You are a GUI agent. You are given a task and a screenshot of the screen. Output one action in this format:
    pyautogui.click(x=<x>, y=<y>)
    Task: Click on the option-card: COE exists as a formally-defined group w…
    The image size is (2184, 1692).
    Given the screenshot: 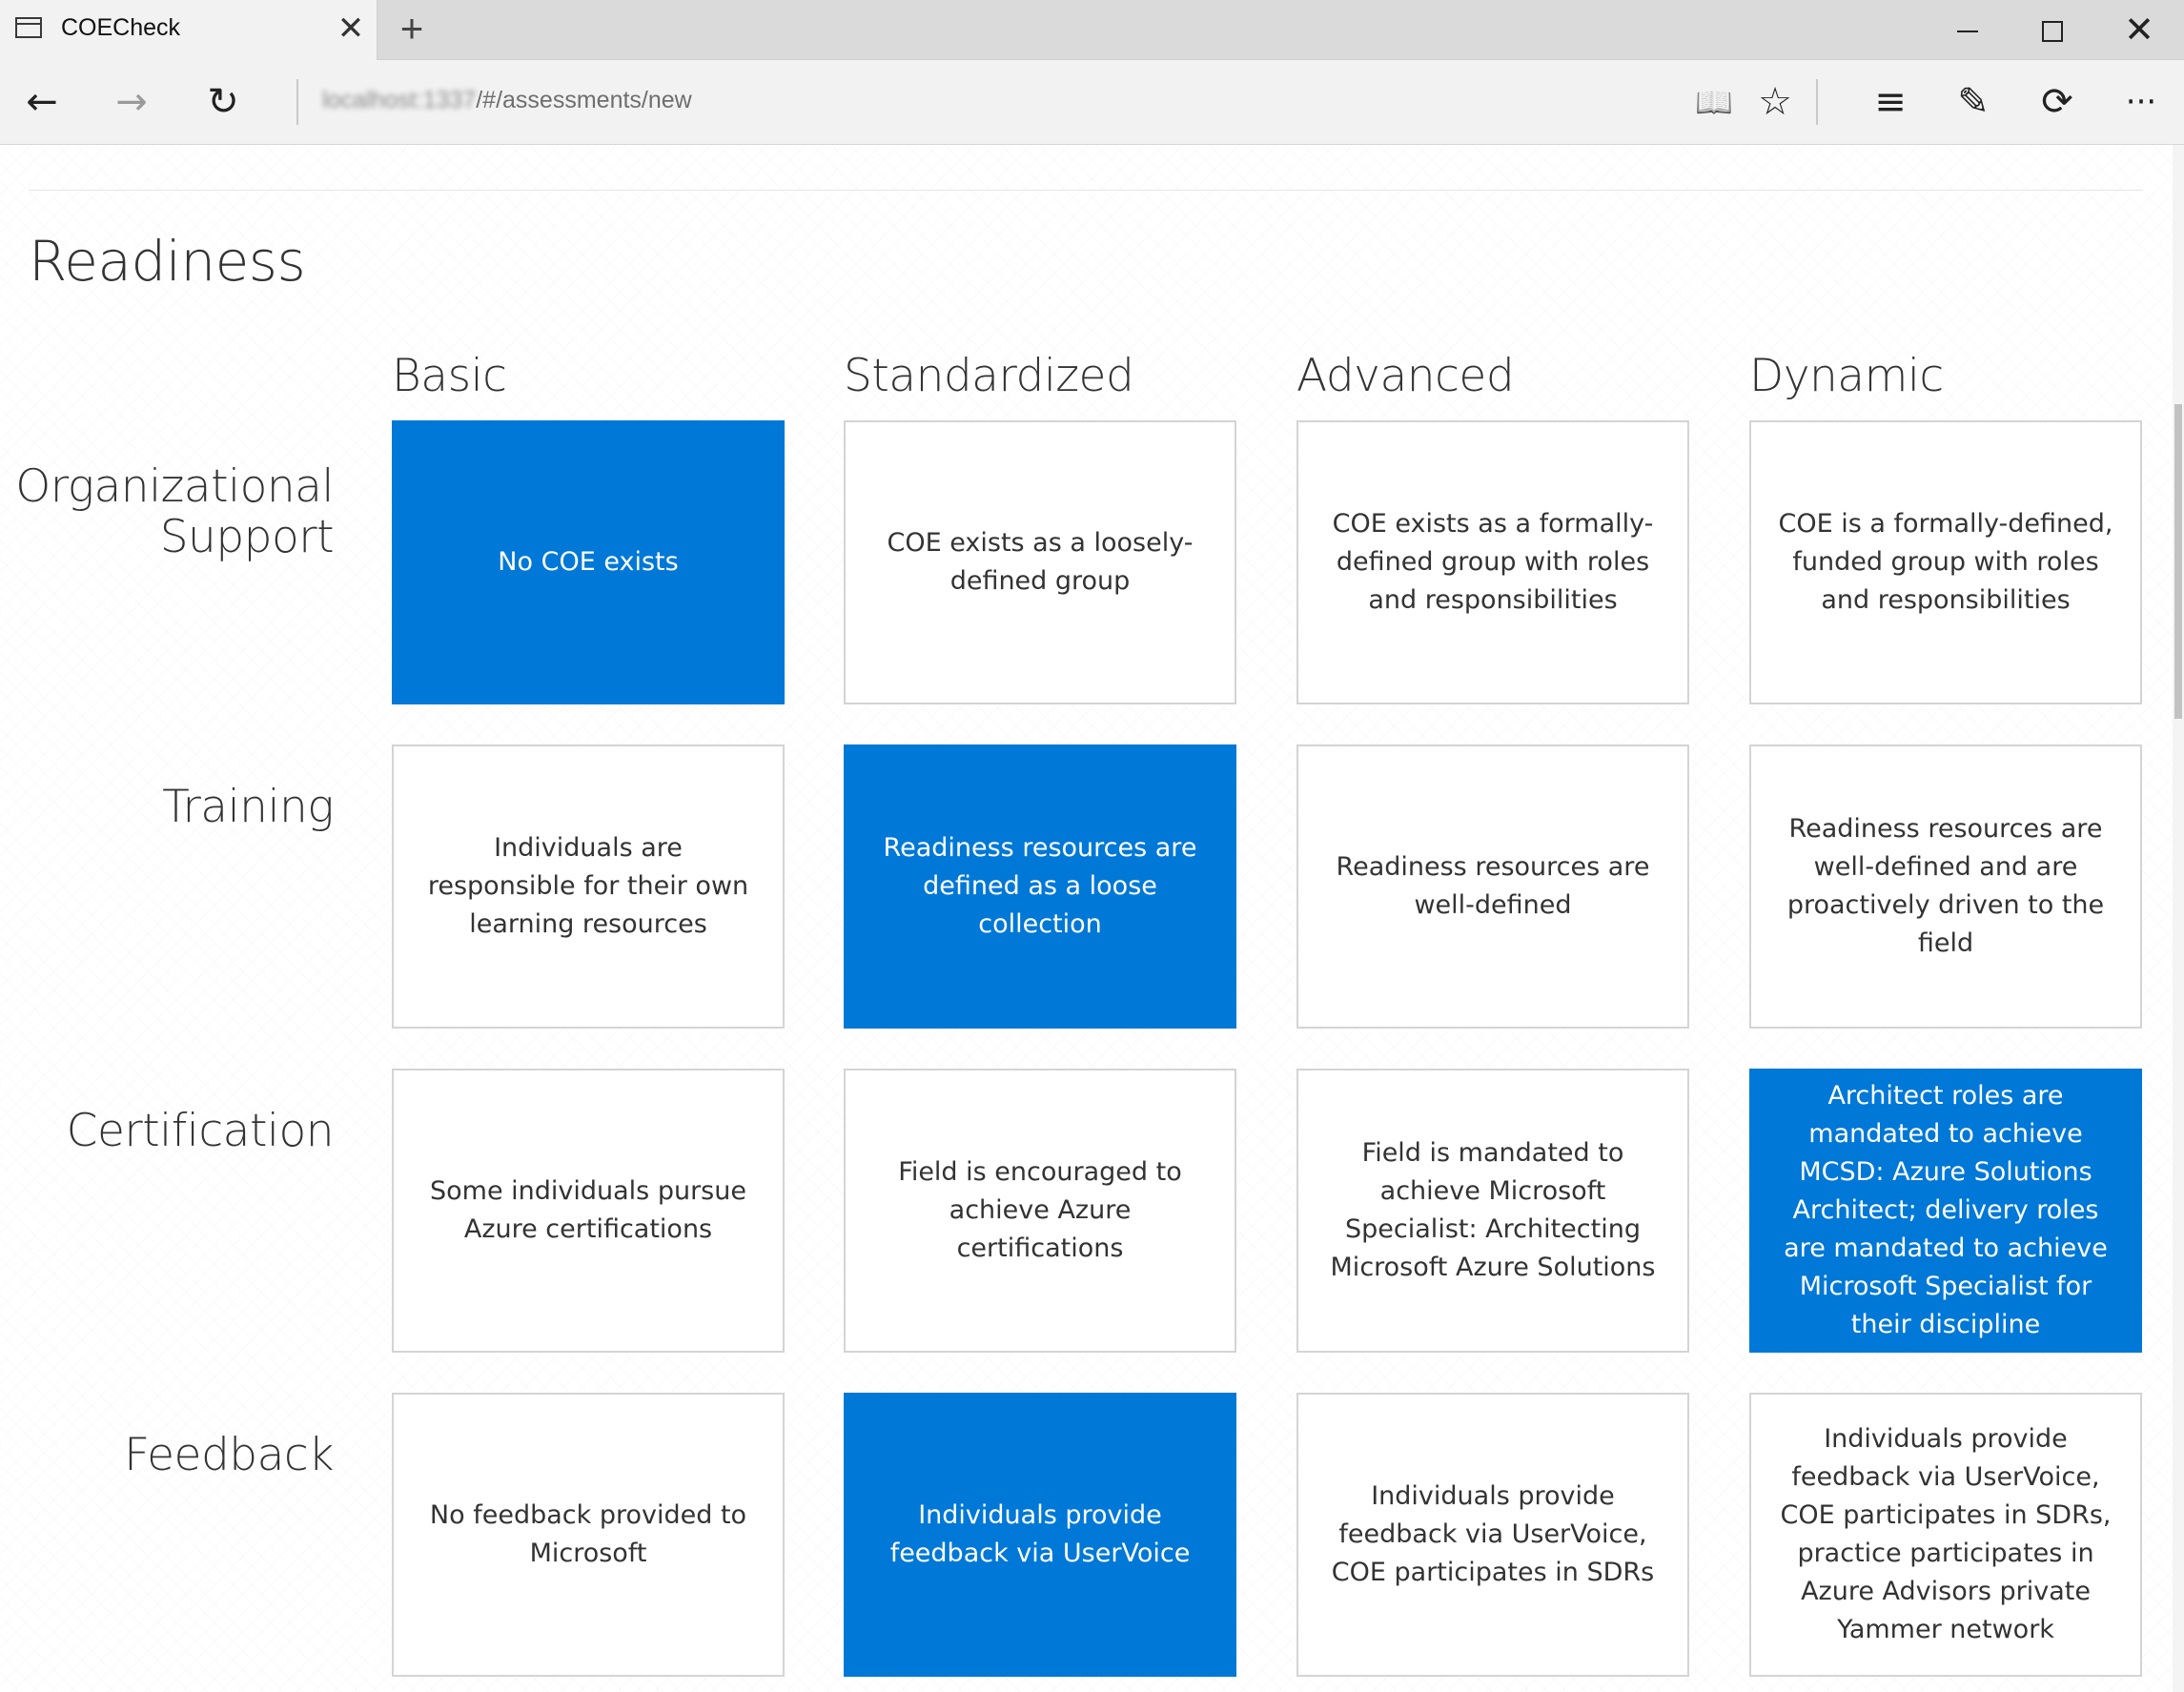 What is the action you would take?
    pyautogui.click(x=1492, y=562)
    